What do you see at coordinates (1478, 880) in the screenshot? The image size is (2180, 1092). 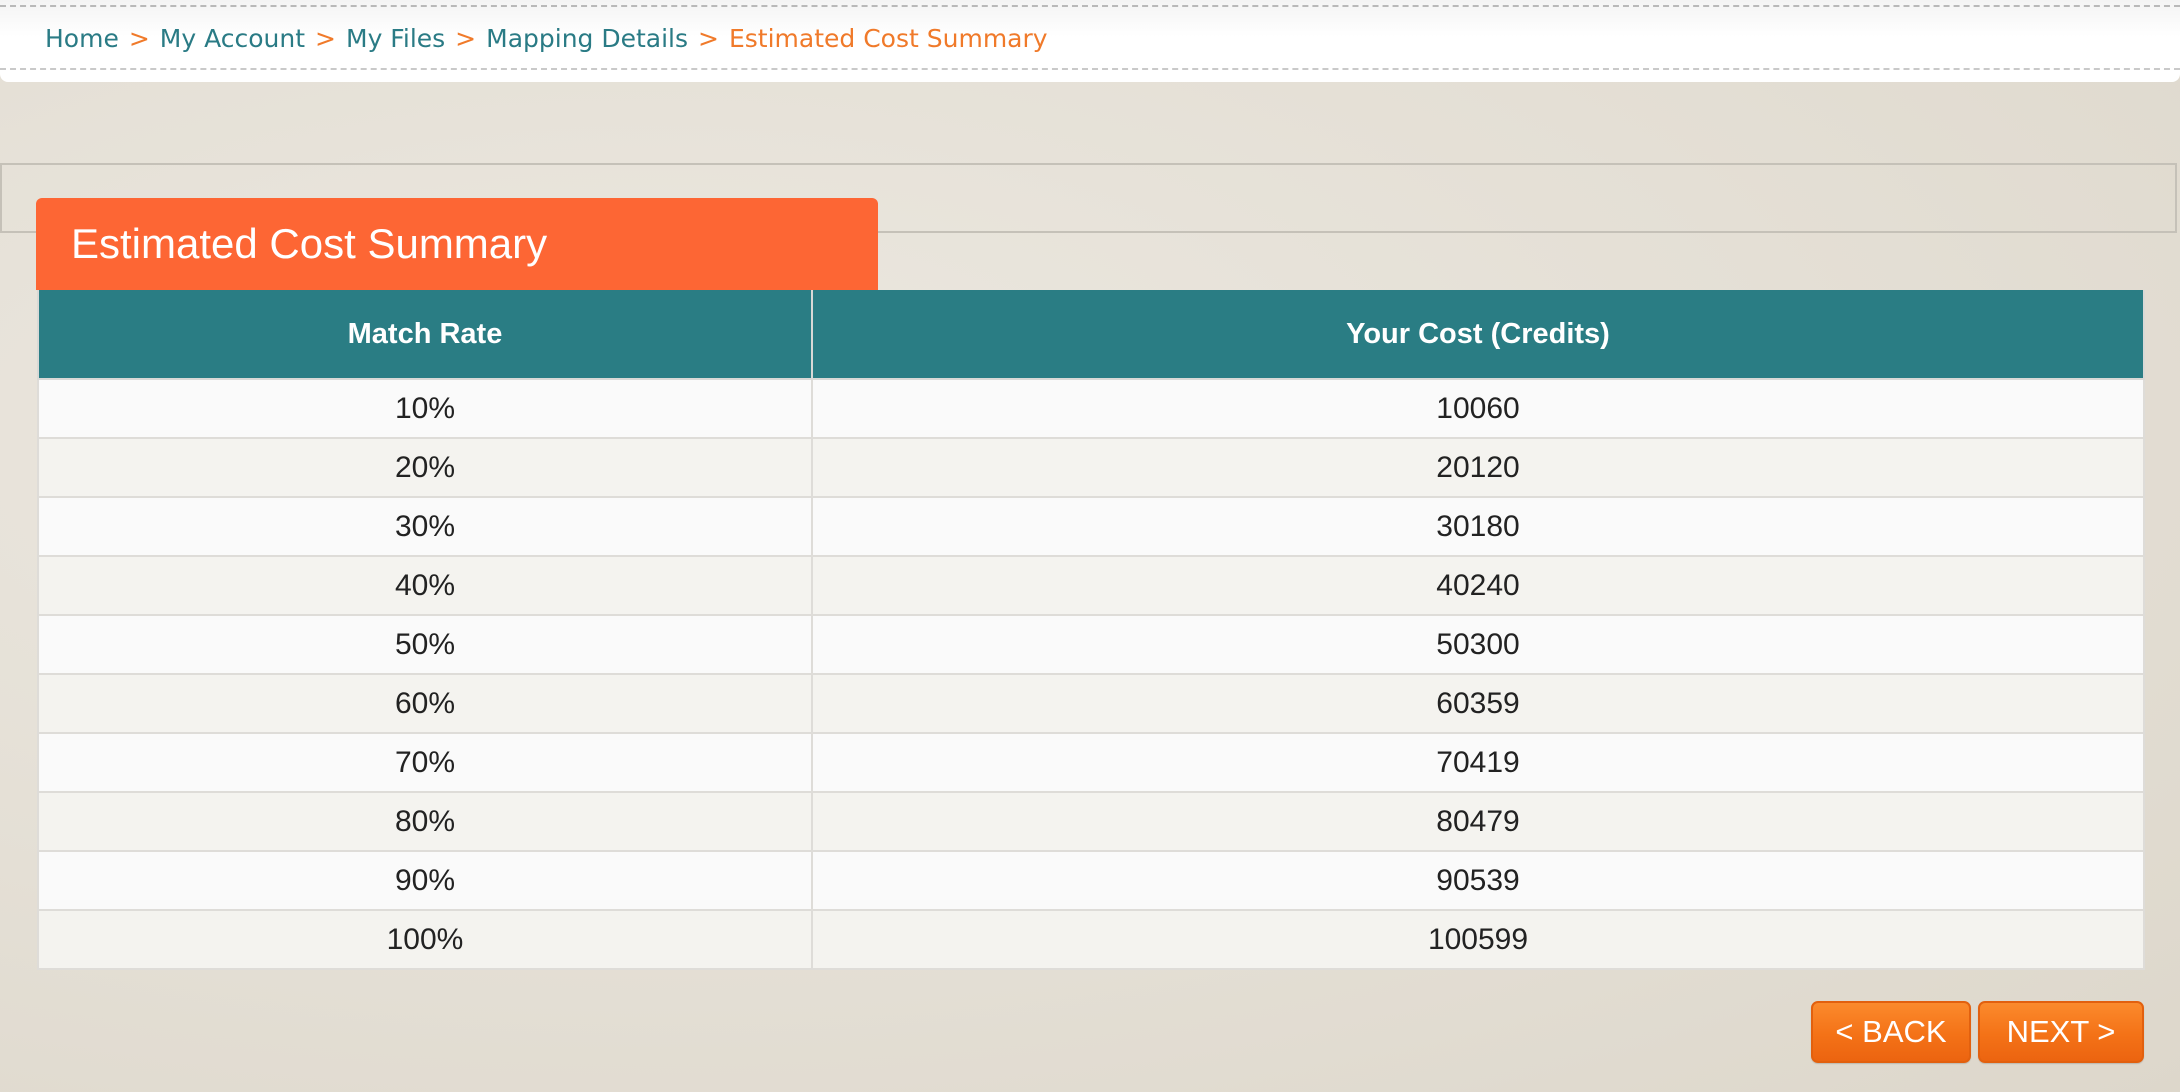 I see `cost-cell: 90539` at bounding box center [1478, 880].